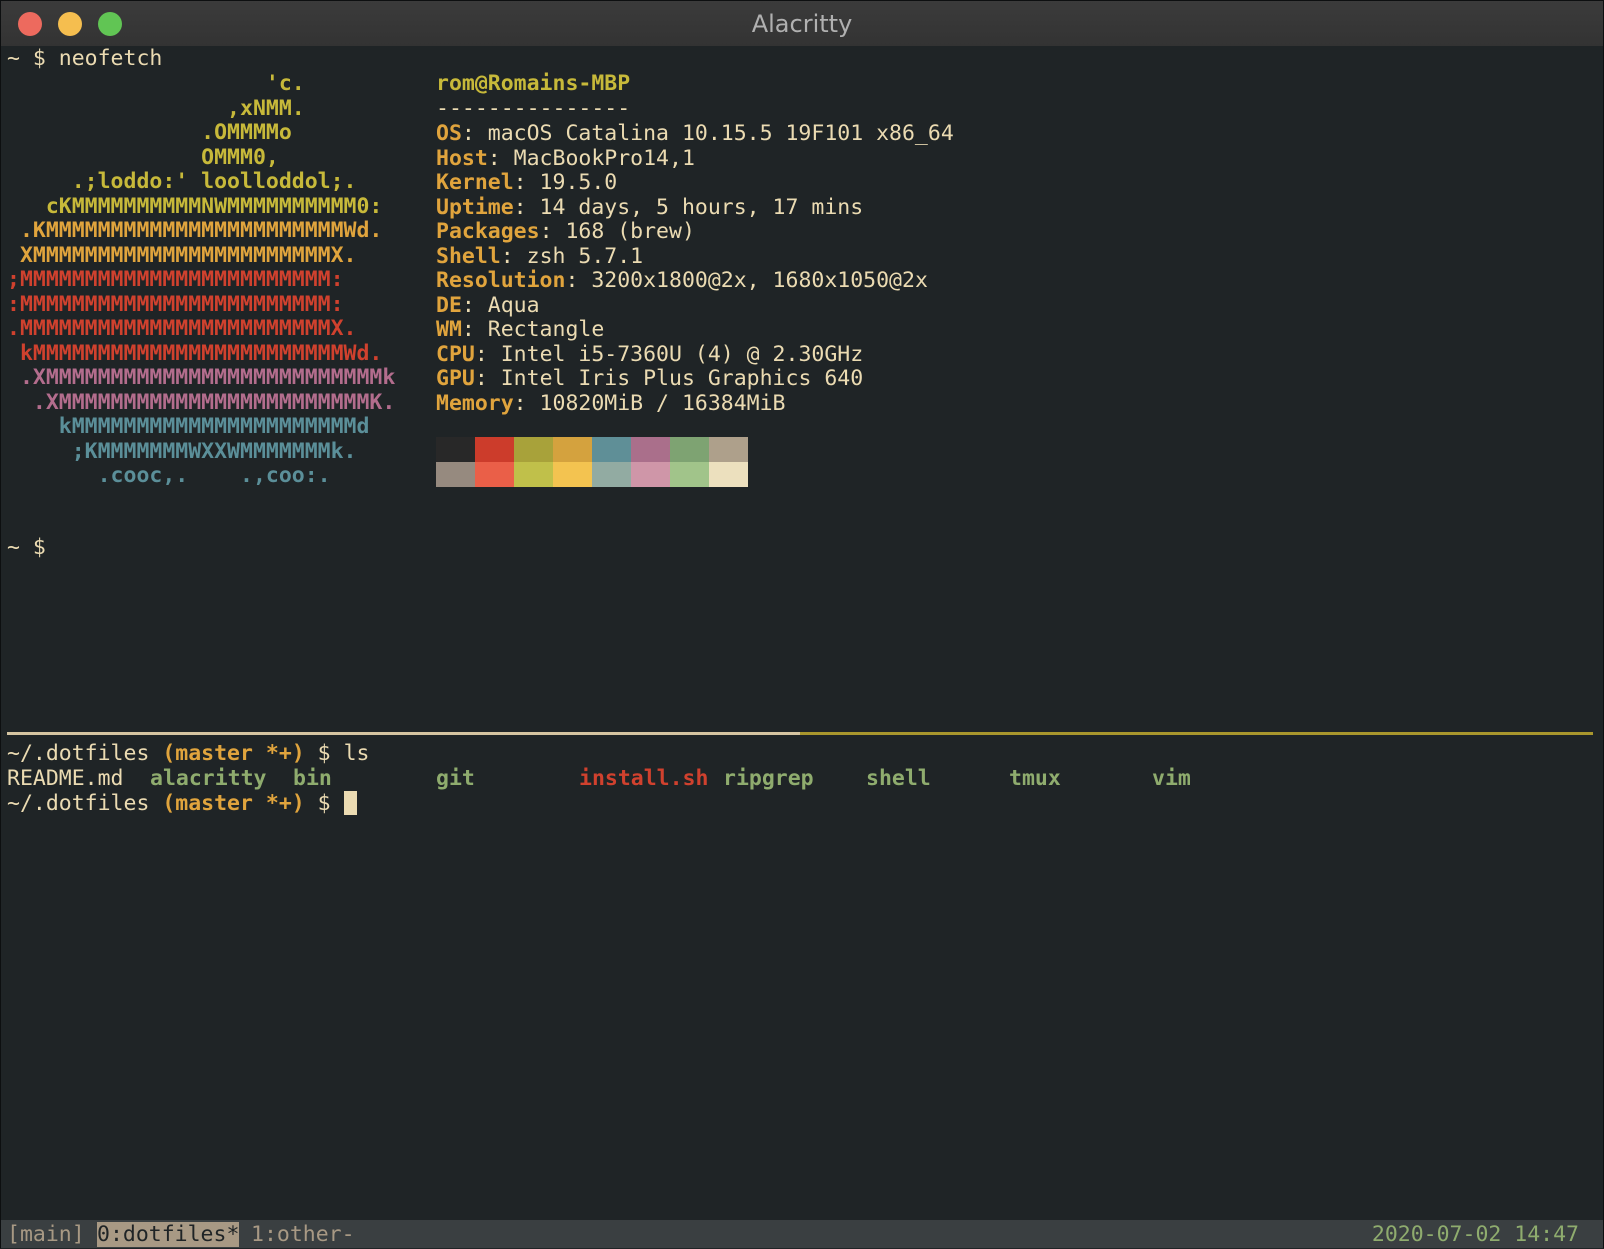 Image resolution: width=1604 pixels, height=1249 pixels. I want to click on info-key: Shell, so click(468, 256).